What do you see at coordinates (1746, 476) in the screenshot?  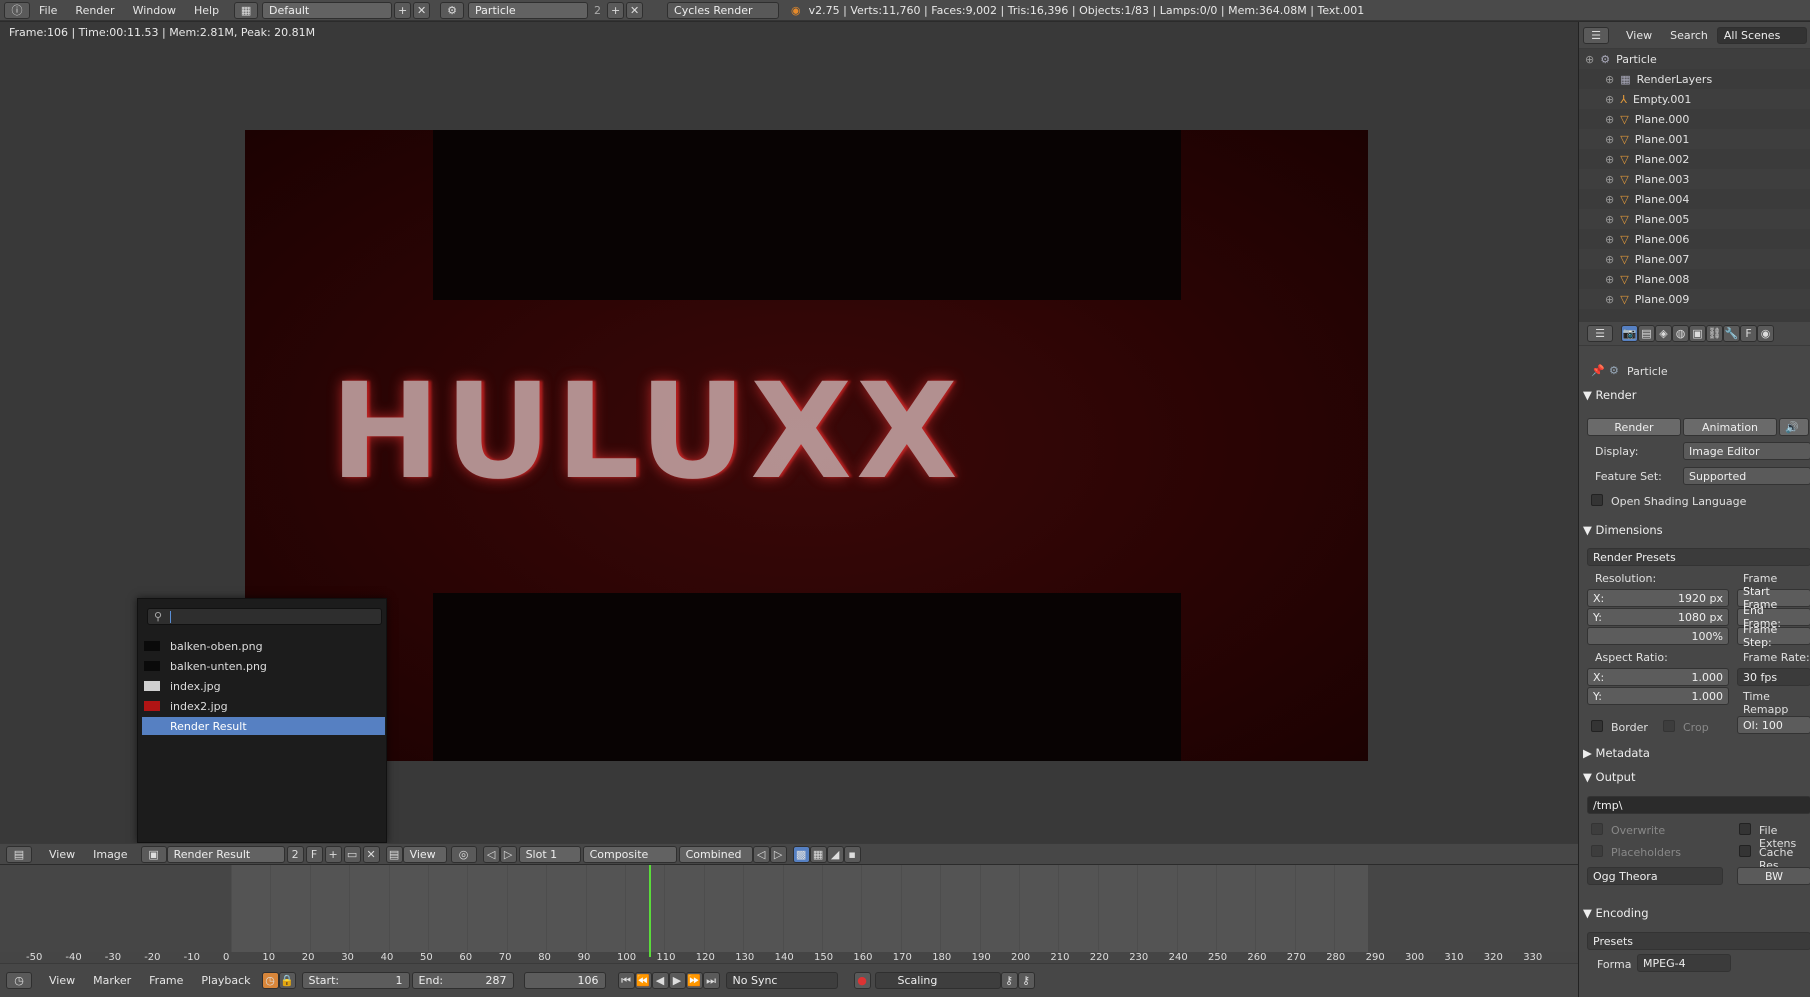 I see `feature-set-select: Supported` at bounding box center [1746, 476].